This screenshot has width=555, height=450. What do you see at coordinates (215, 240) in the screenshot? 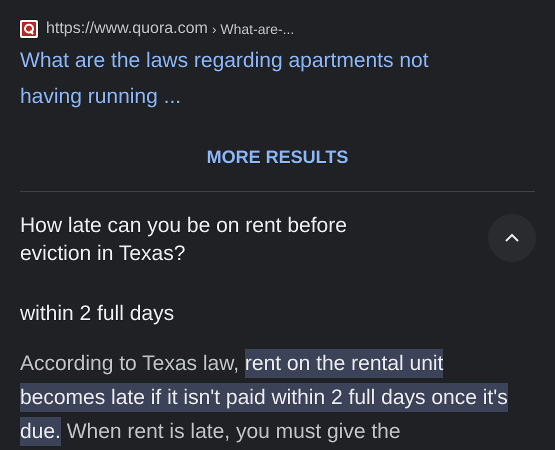
I see `question-text: How late can you be on rent before eviction in Texas?` at bounding box center [215, 240].